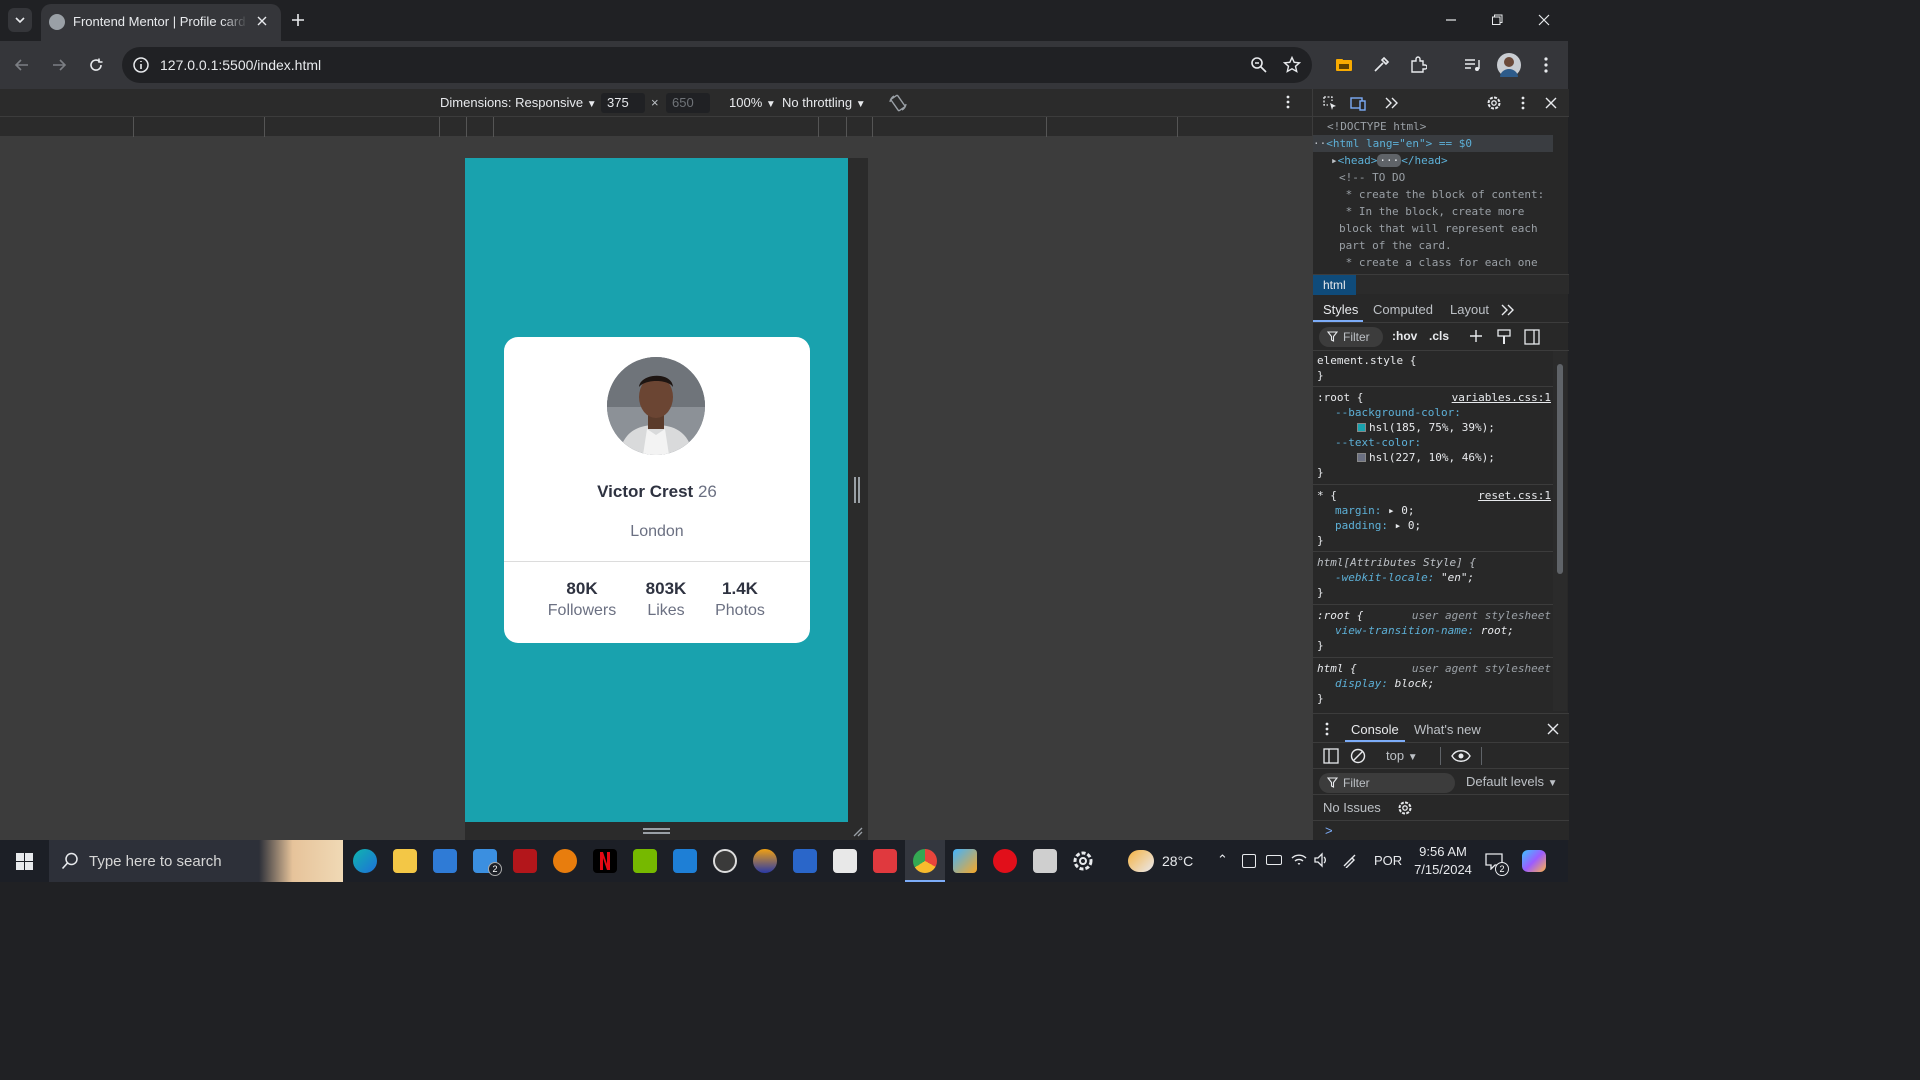 The height and width of the screenshot is (1080, 1920). What do you see at coordinates (1387, 783) in the screenshot?
I see `console-filter-input: Filter` at bounding box center [1387, 783].